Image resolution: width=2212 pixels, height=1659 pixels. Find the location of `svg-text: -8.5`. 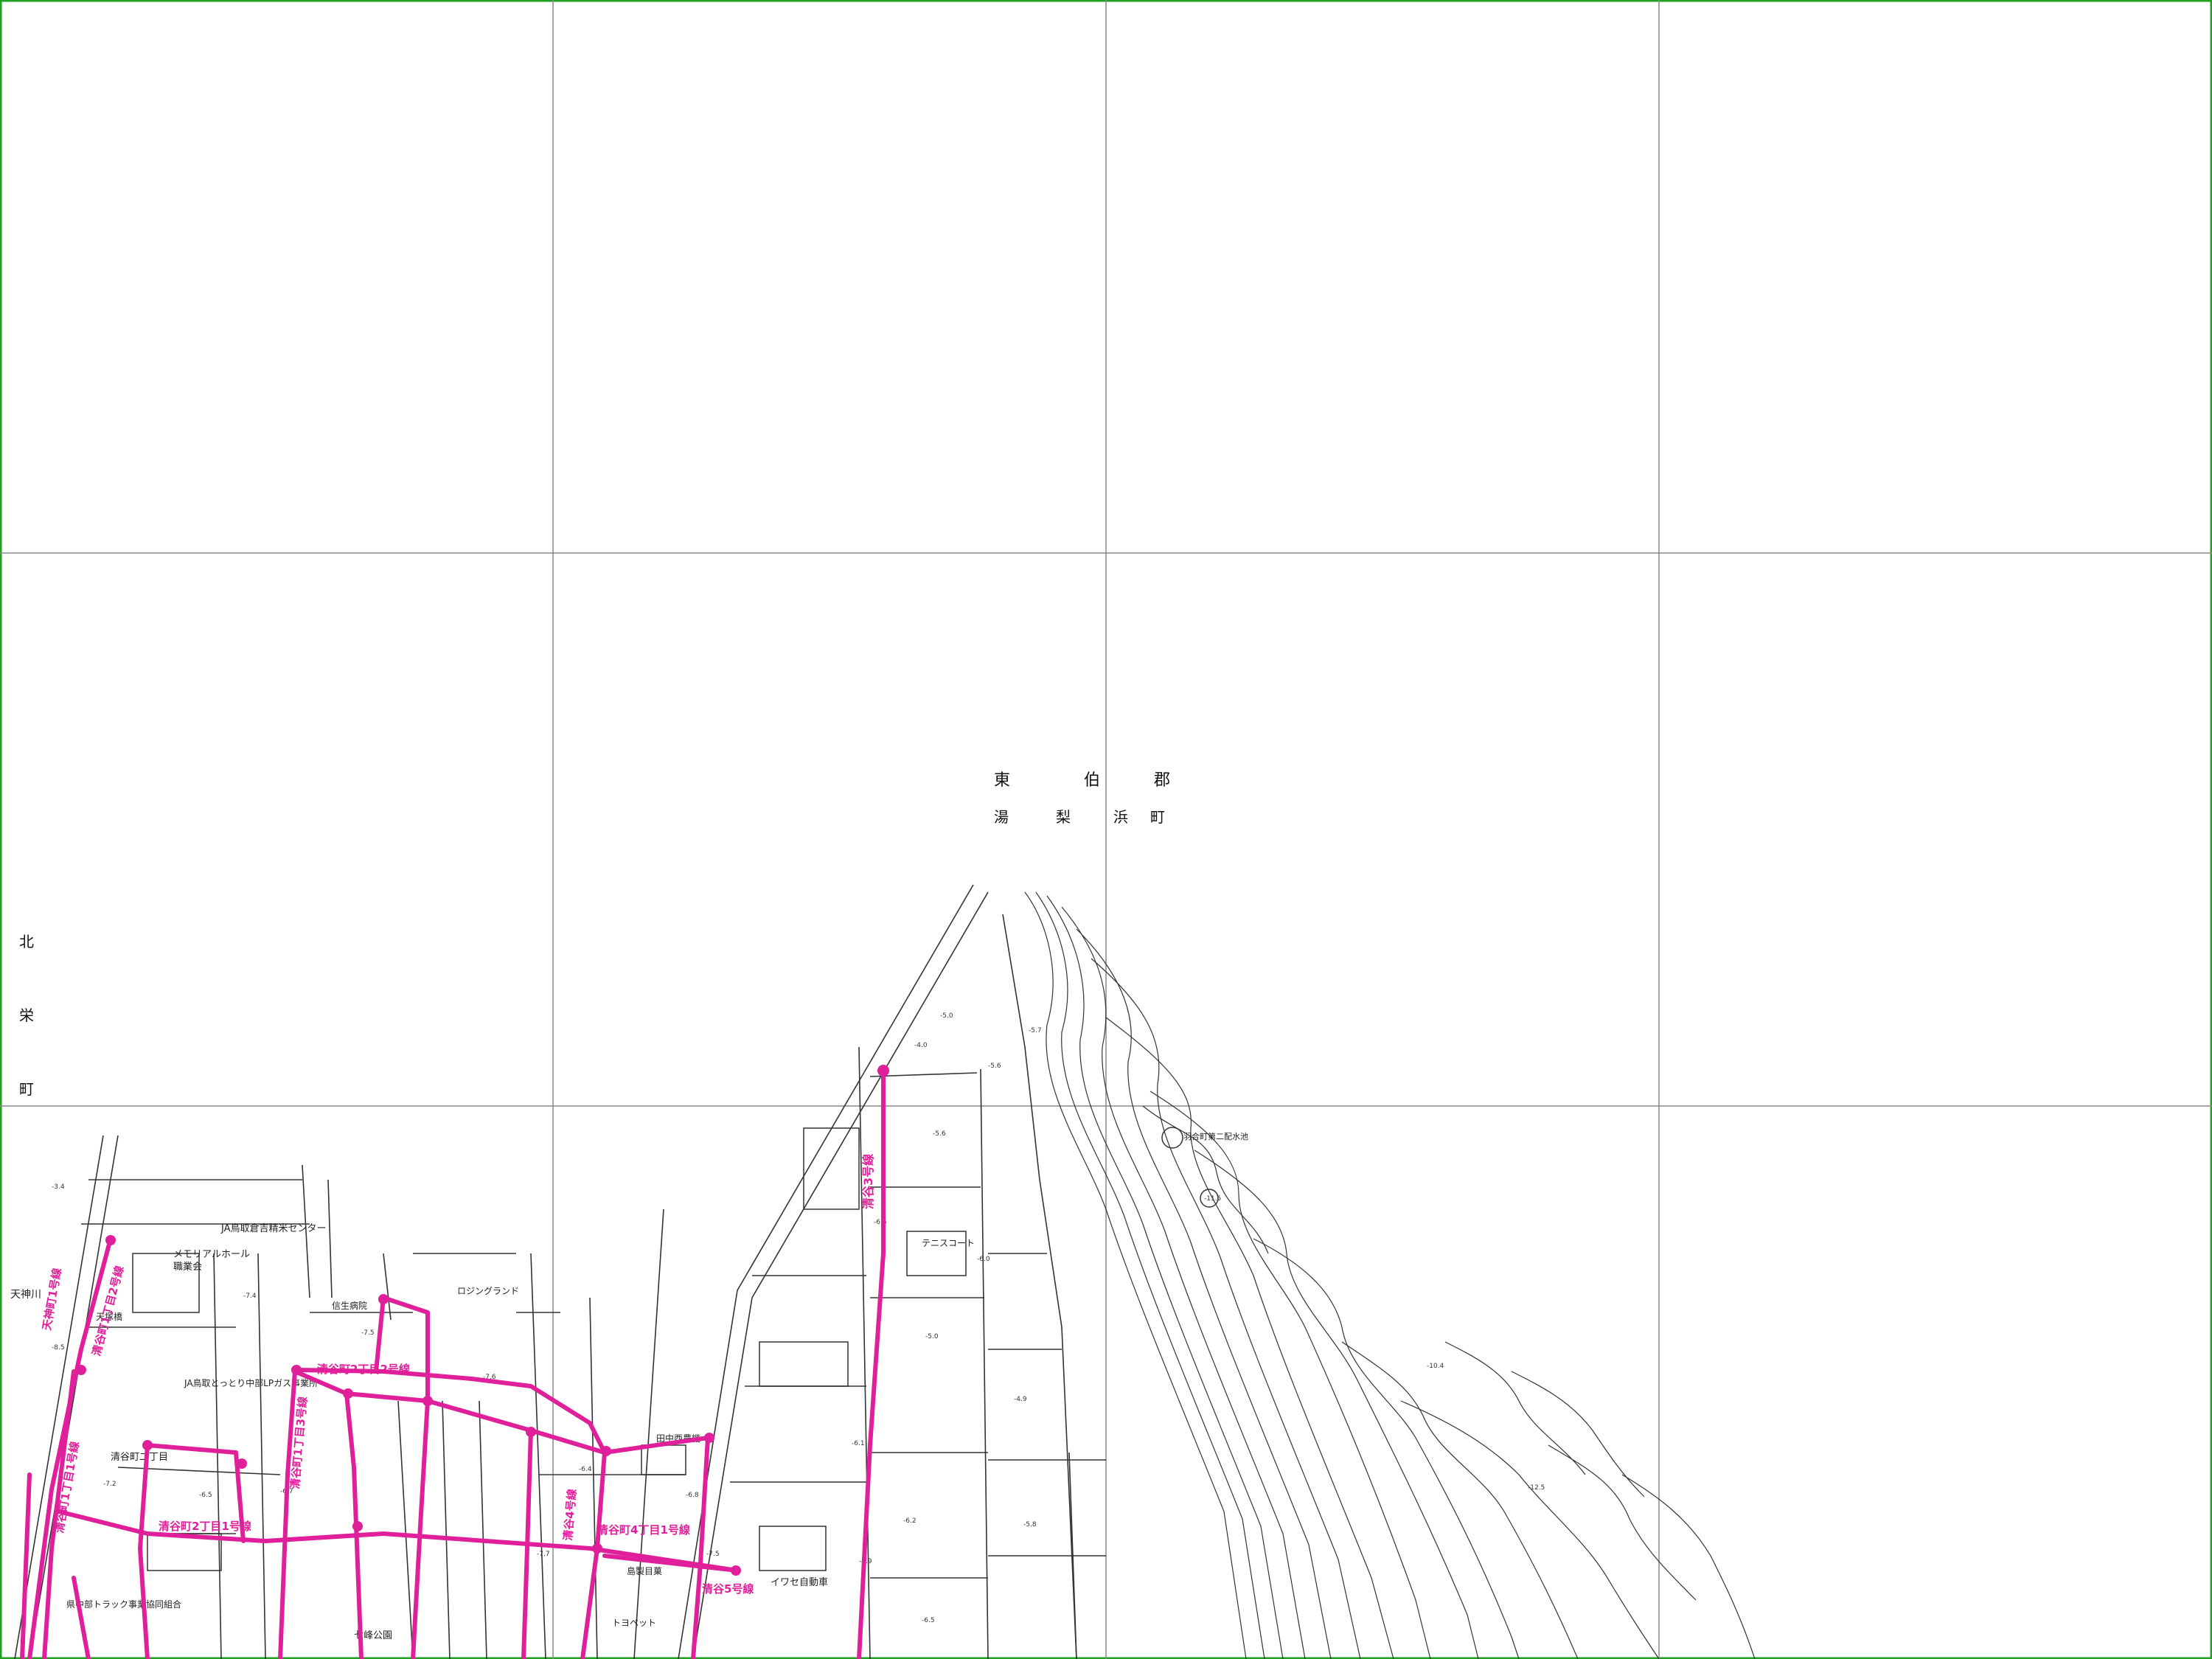

svg-text: -8.5 is located at coordinates (58, 1348).